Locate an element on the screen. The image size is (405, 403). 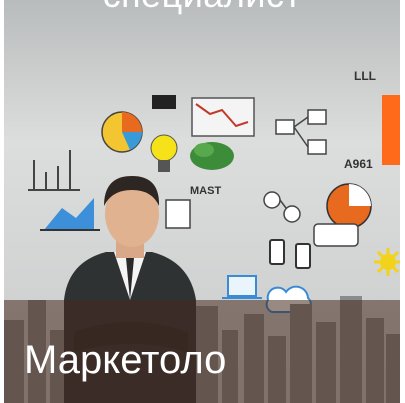
orange-bar-icon is located at coordinates (391, 130).